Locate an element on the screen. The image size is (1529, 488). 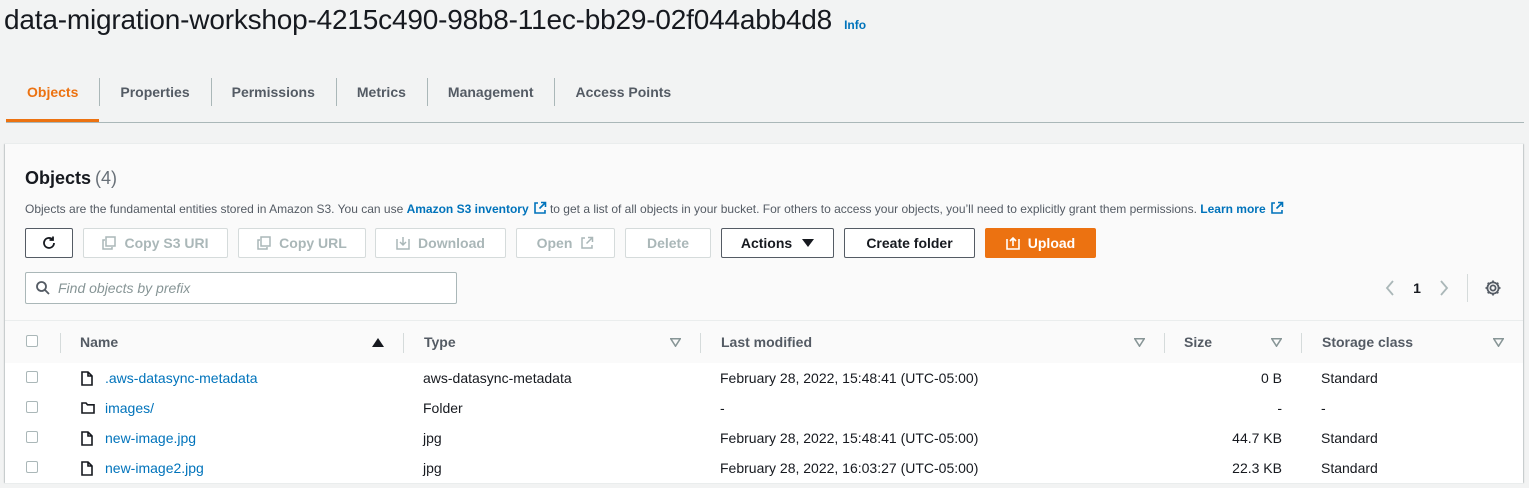
objects-count: (4) is located at coordinates (106, 178).